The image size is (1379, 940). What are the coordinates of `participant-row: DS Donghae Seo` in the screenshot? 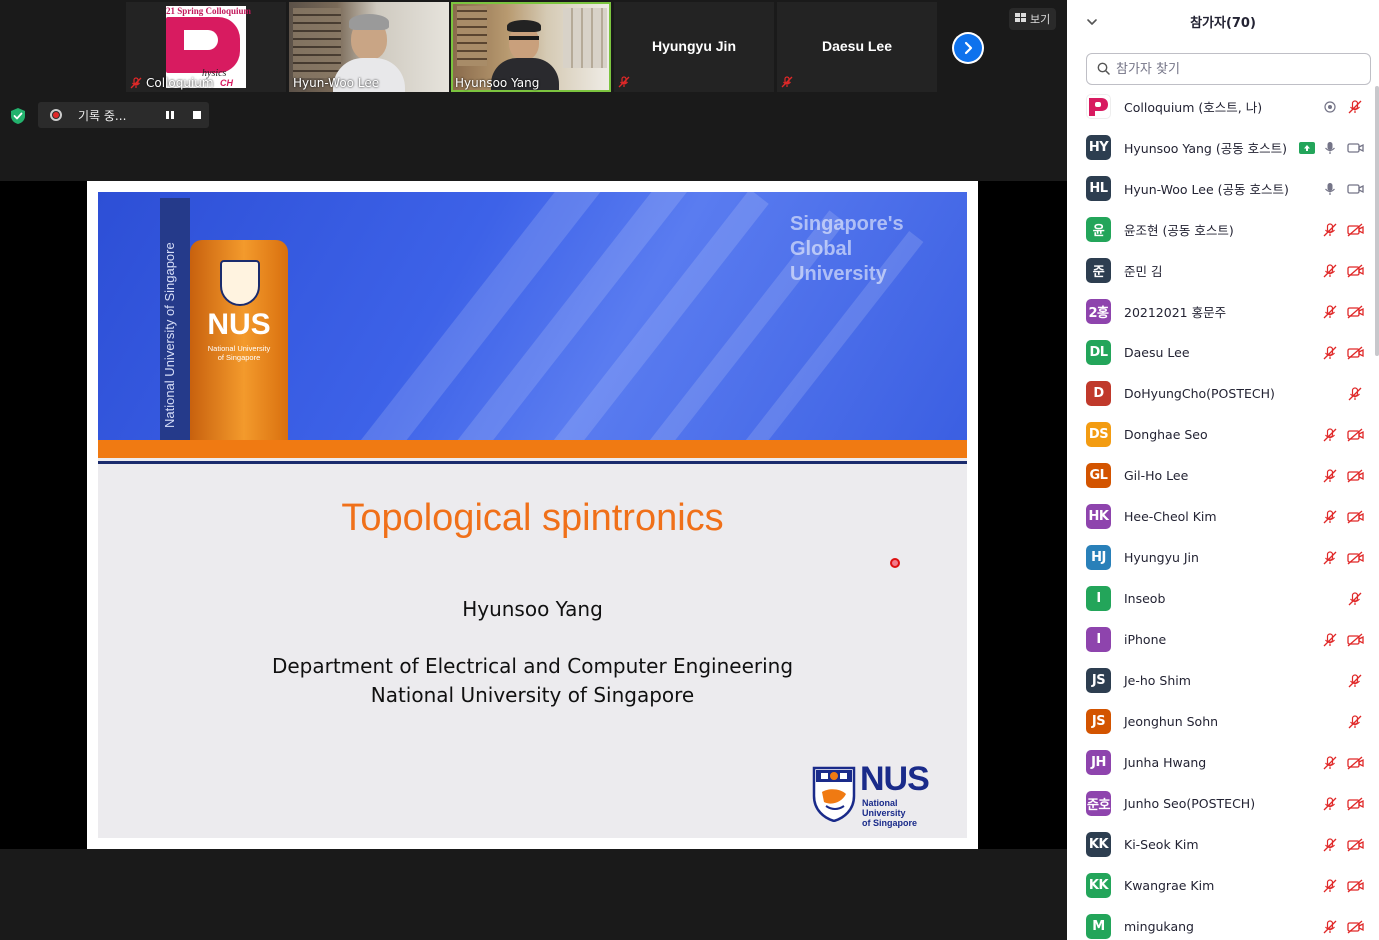 It's located at (1223, 434).